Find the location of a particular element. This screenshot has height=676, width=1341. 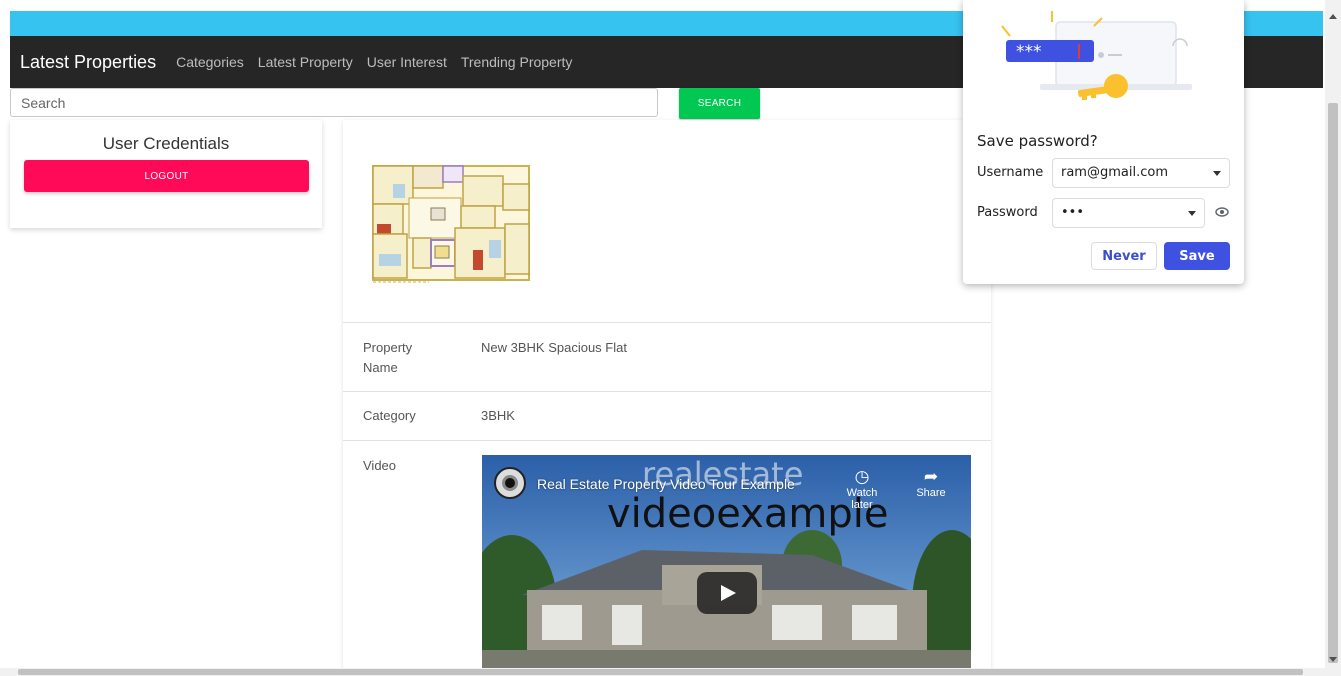

watch-later-button: ◷ Watch later is located at coordinates (862, 489).